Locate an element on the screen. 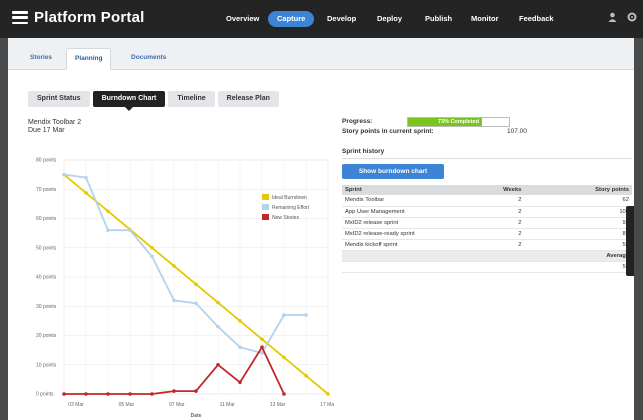  nav-publish: Publish is located at coordinates (438, 19).